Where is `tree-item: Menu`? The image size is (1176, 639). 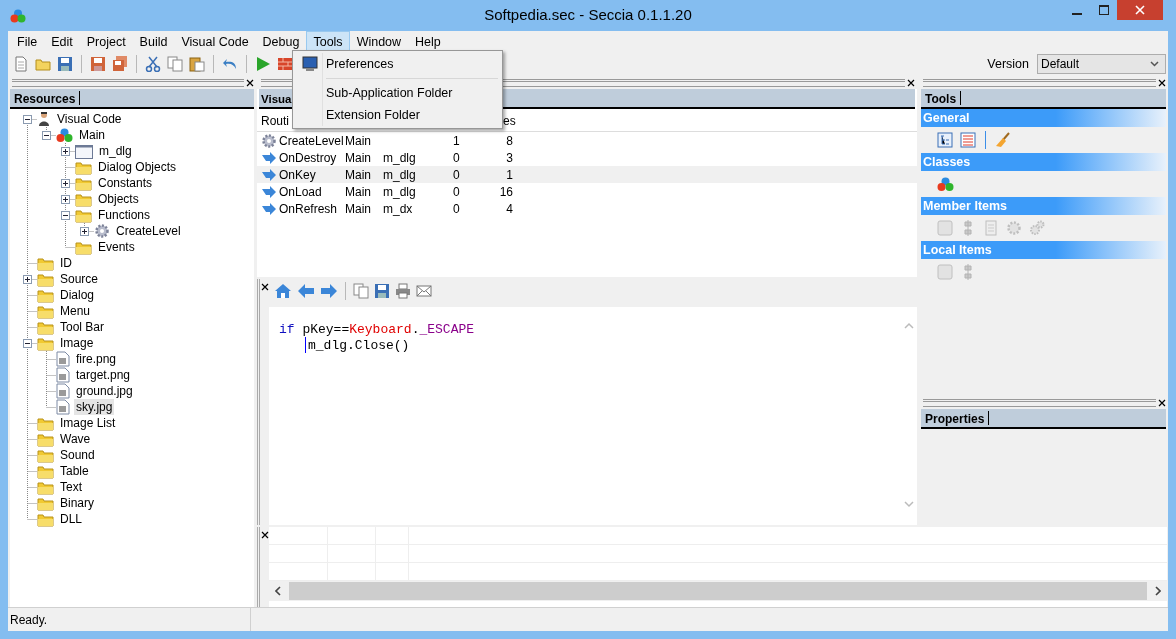
tree-item: Menu is located at coordinates (75, 311).